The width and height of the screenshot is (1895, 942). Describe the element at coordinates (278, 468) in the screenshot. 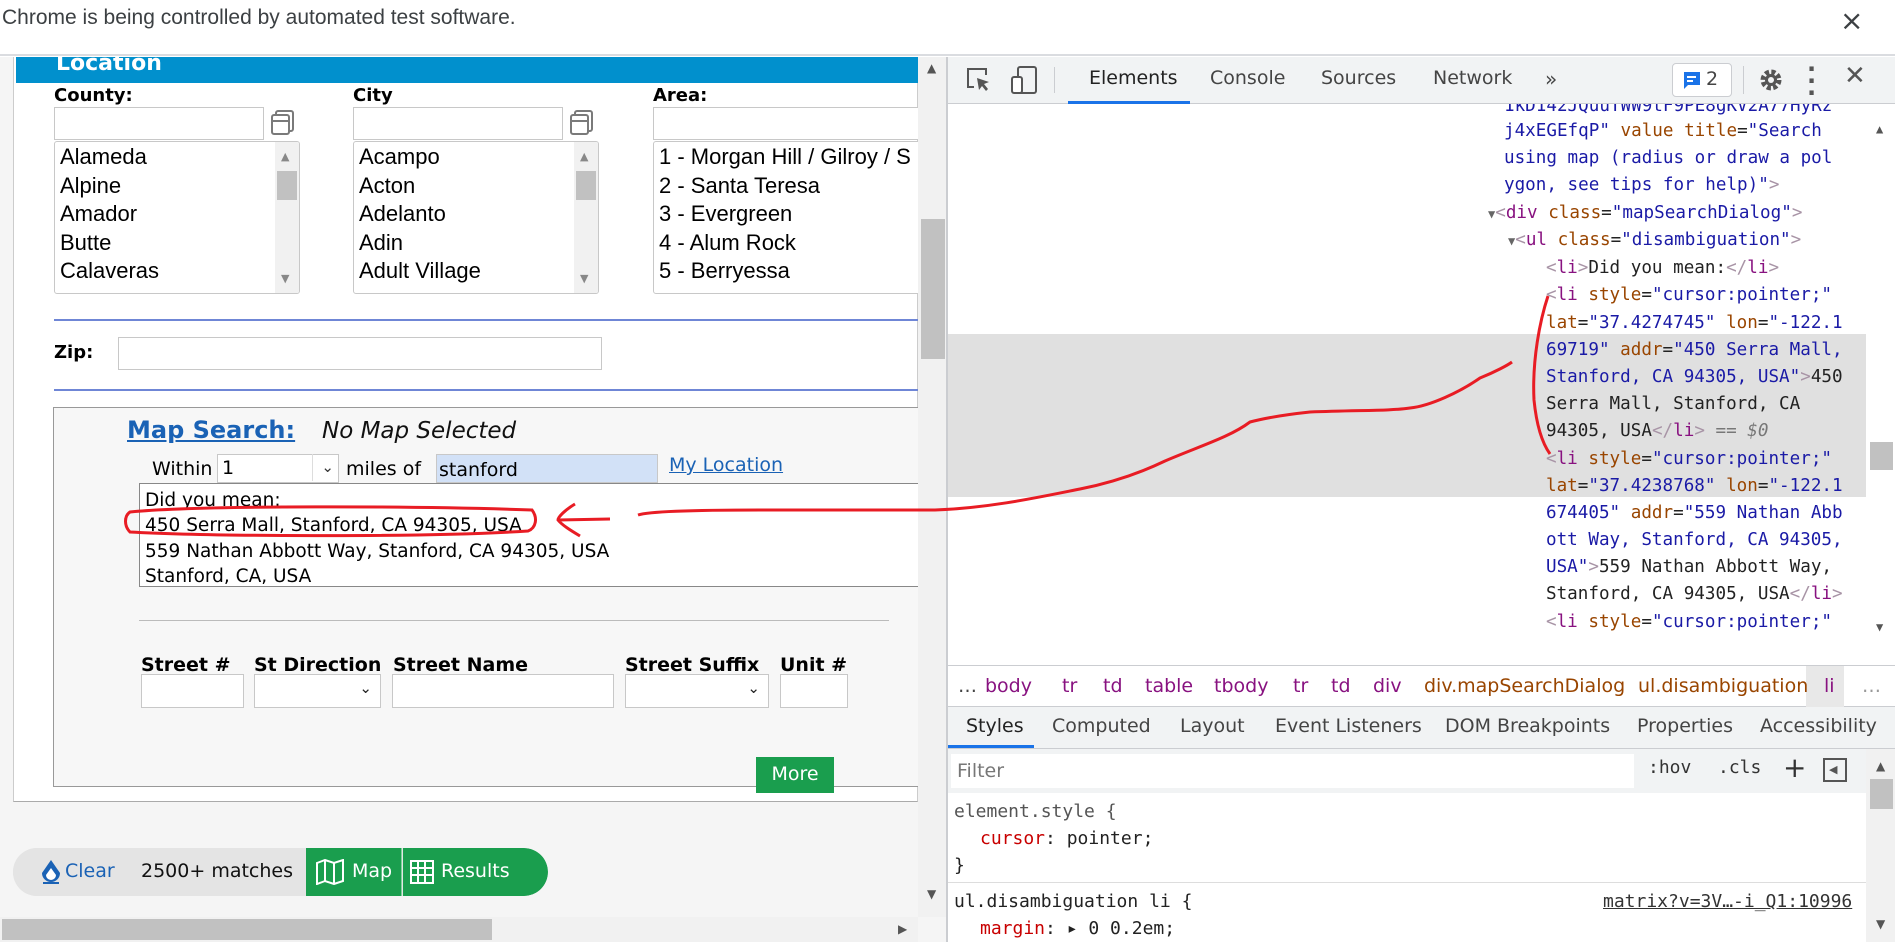

I see `radius-select: 1 ⌄` at that location.